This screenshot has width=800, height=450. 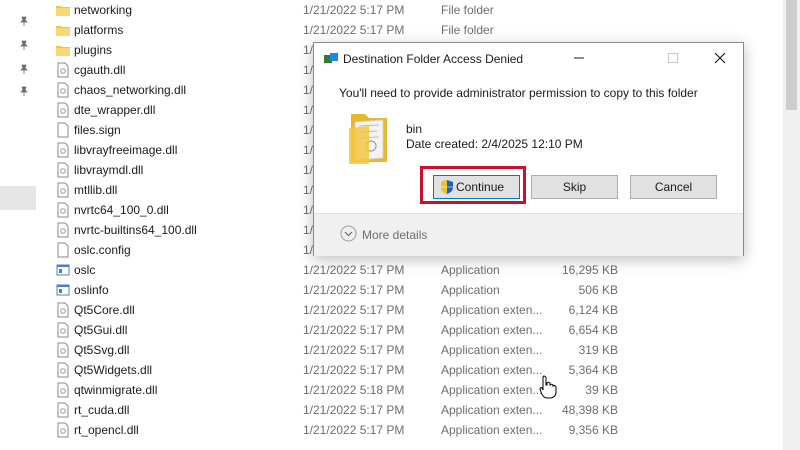 What do you see at coordinates (102, 410) in the screenshot?
I see `file-name: rt_cuda.dll` at bounding box center [102, 410].